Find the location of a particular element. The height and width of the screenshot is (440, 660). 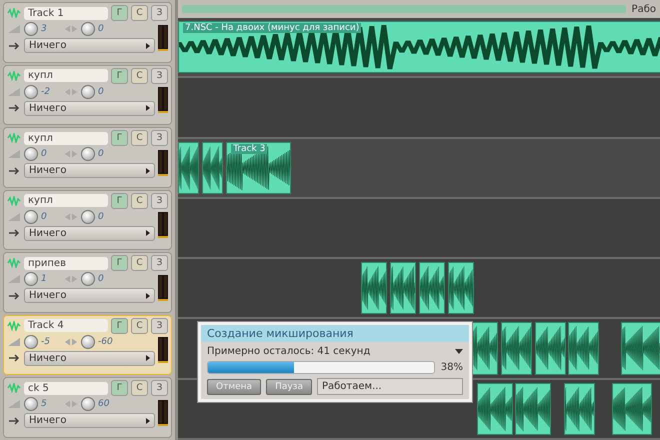

audio-clip: 7.NSC - На двоих (минус для записи) is located at coordinates (419, 47).